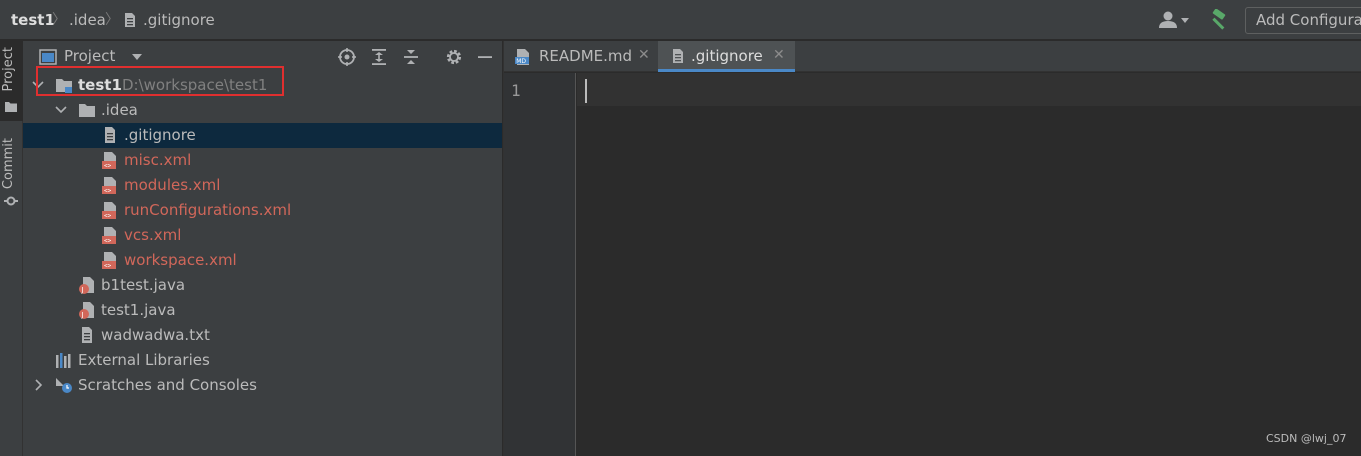 The height and width of the screenshot is (456, 1361). Describe the element at coordinates (8, 164) in the screenshot. I see `commit-tool-label: Commit` at that location.